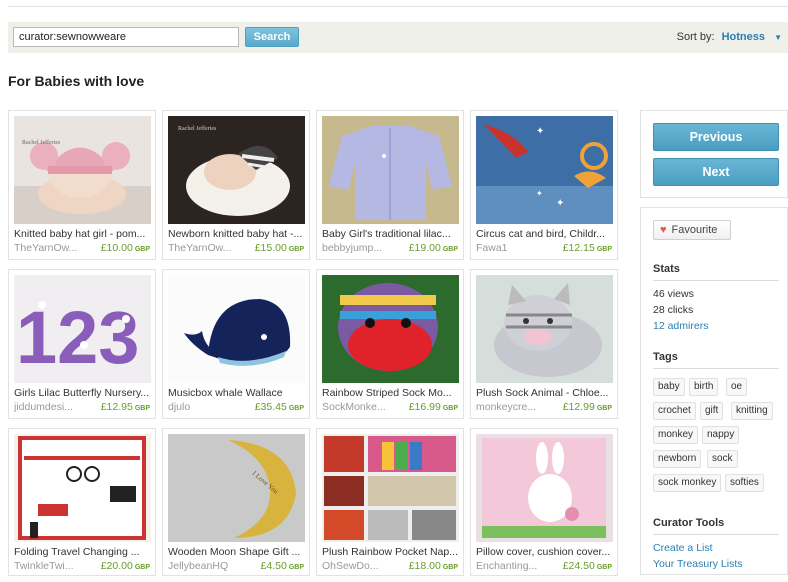 The height and width of the screenshot is (582, 788). I want to click on tag-softies: softies, so click(744, 483).